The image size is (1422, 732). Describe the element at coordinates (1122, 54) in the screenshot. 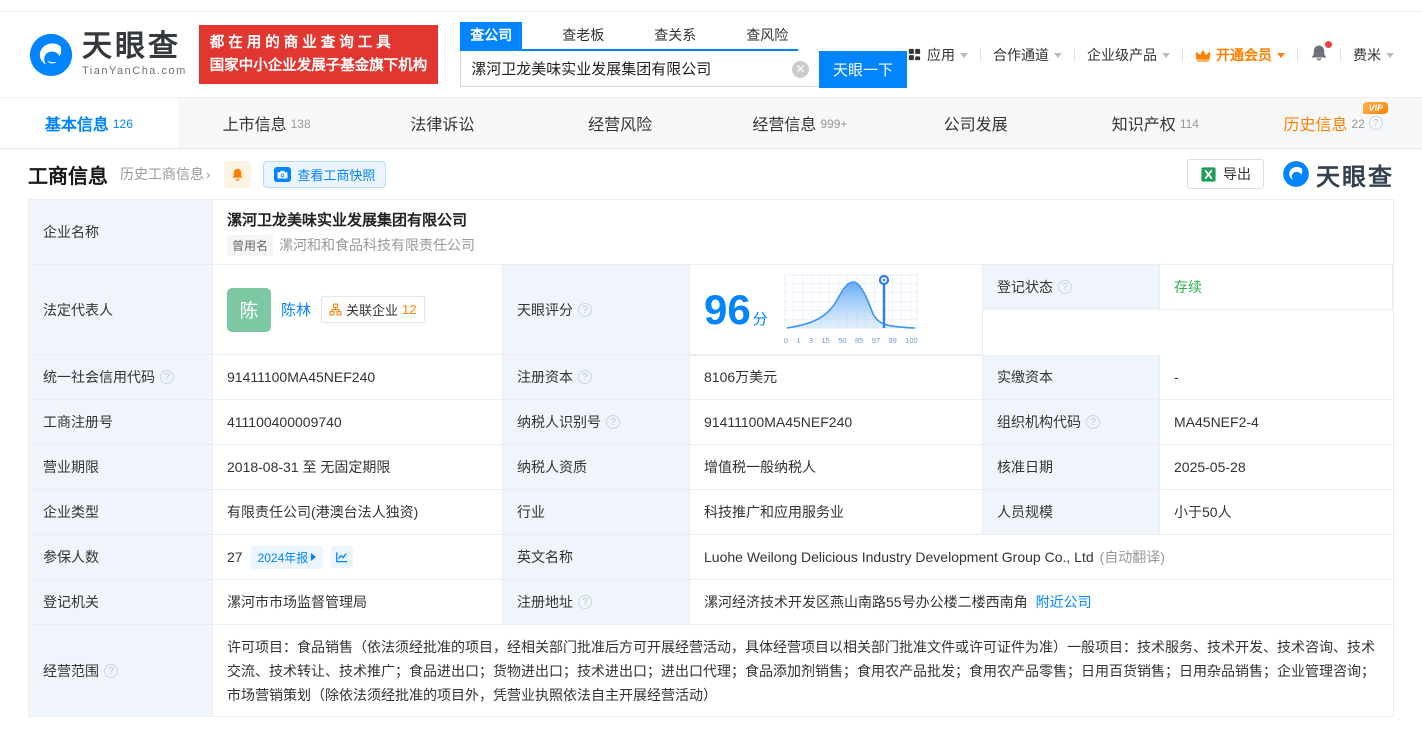

I see `nav-enterprise-label: 企业级产品` at that location.